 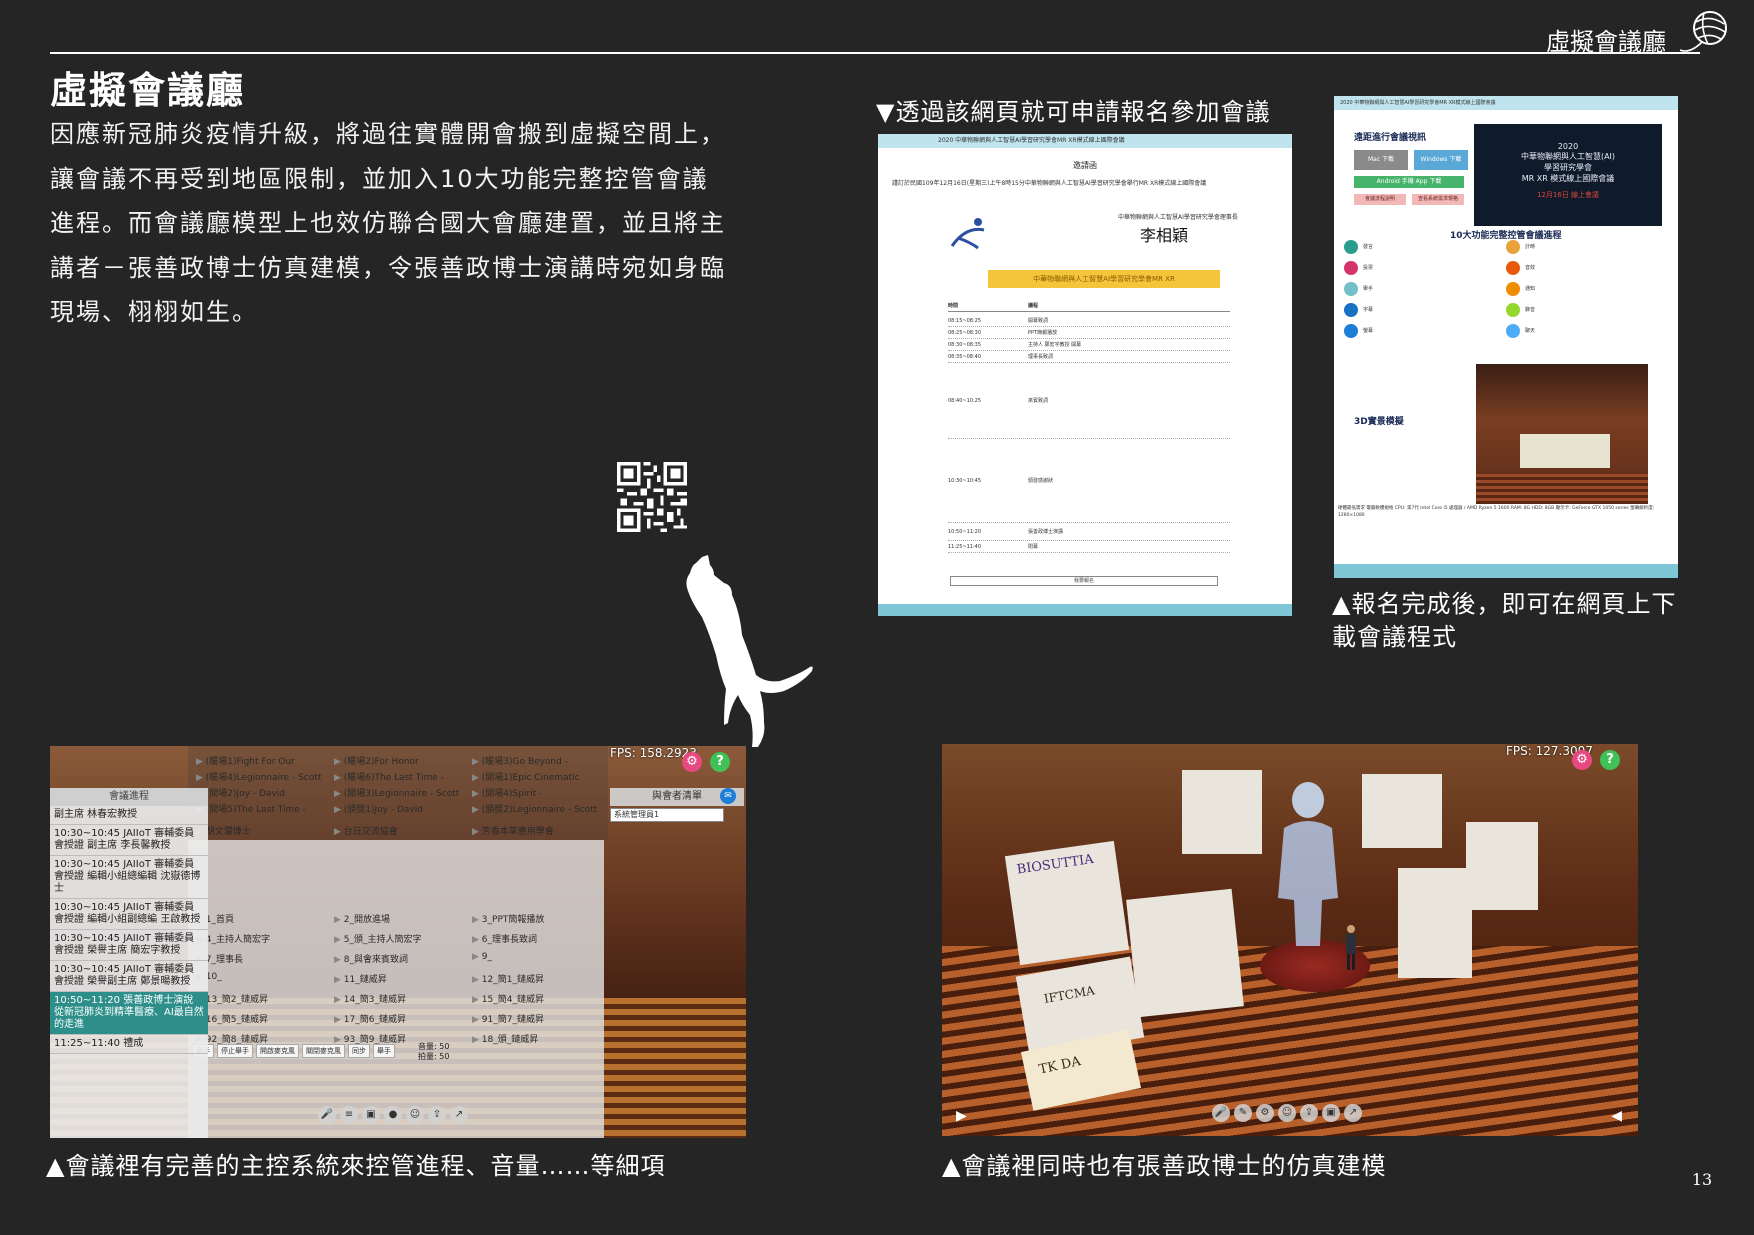 What do you see at coordinates (875, 53) in the screenshot?
I see `header-rule` at bounding box center [875, 53].